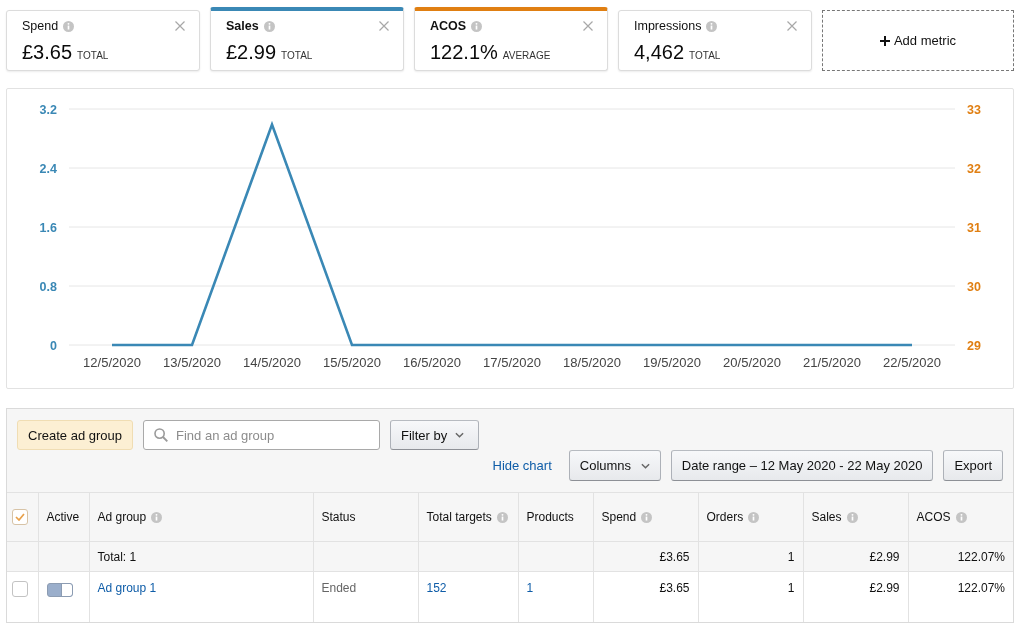  What do you see at coordinates (974, 345) in the screenshot?
I see `y2-axis-label: 29` at bounding box center [974, 345].